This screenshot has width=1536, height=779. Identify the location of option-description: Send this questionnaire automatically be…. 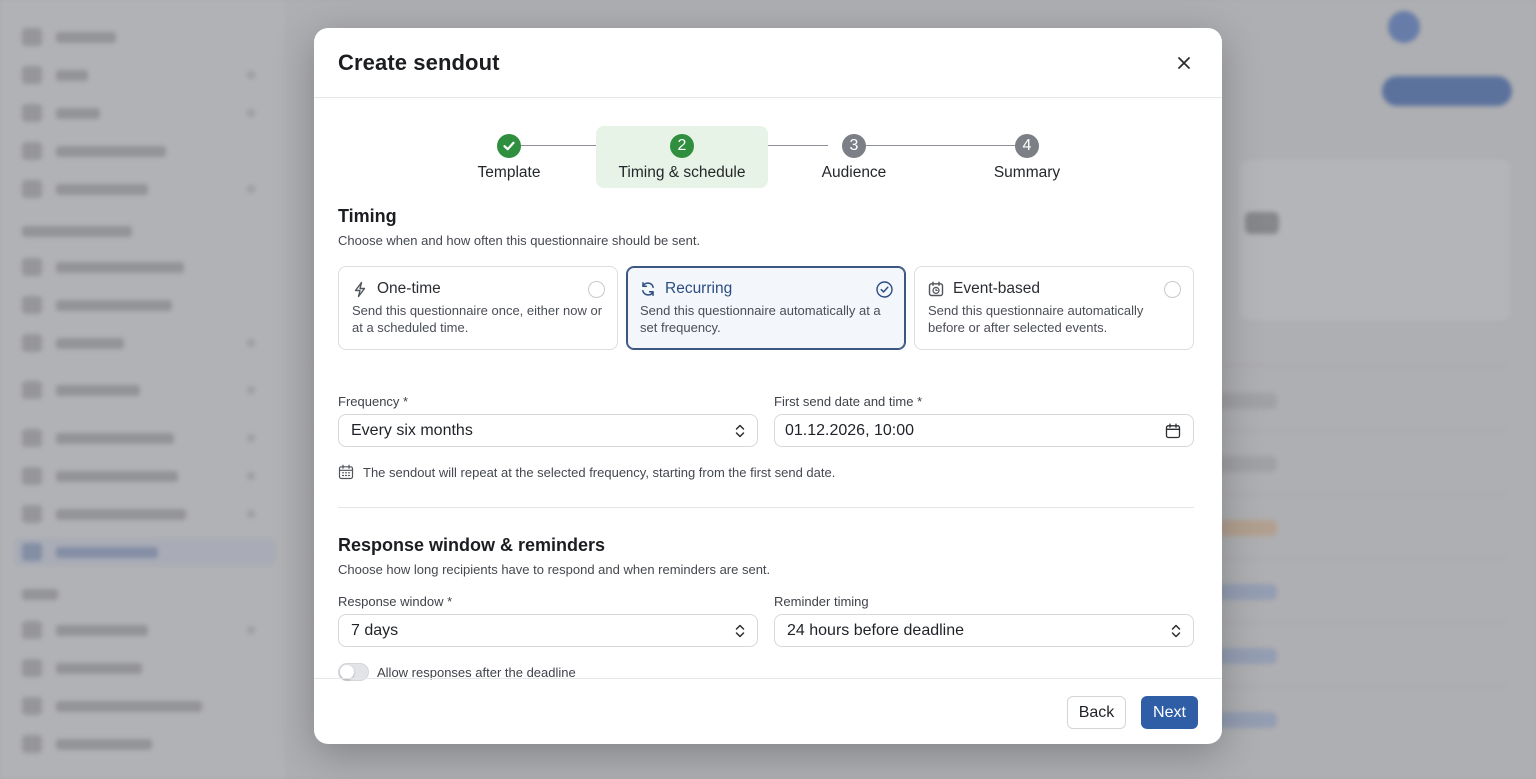
(1036, 319).